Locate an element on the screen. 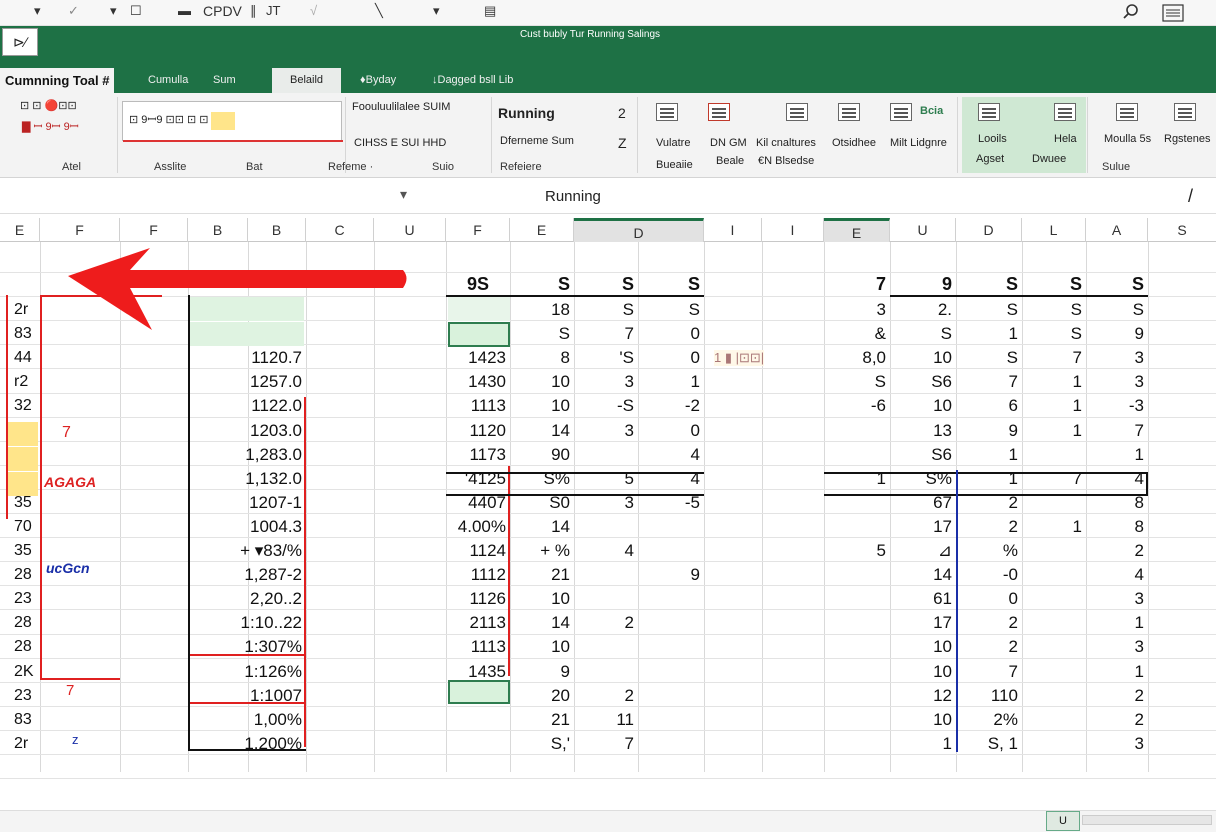  data-cell-right-d: 6 is located at coordinates (989, 406).